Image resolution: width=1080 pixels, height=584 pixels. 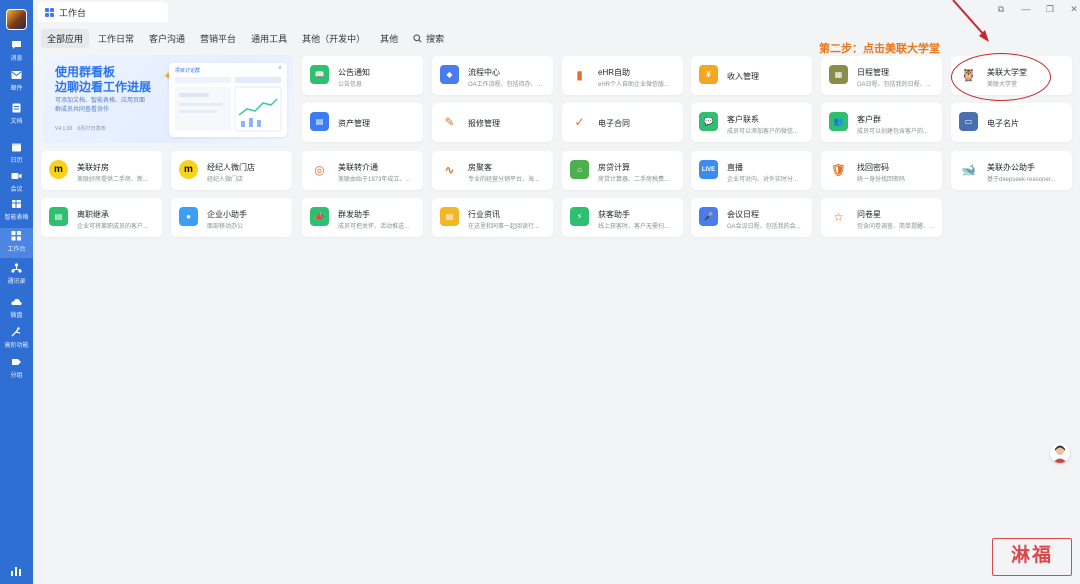 I want to click on app-icon: ◆, so click(x=449, y=74).